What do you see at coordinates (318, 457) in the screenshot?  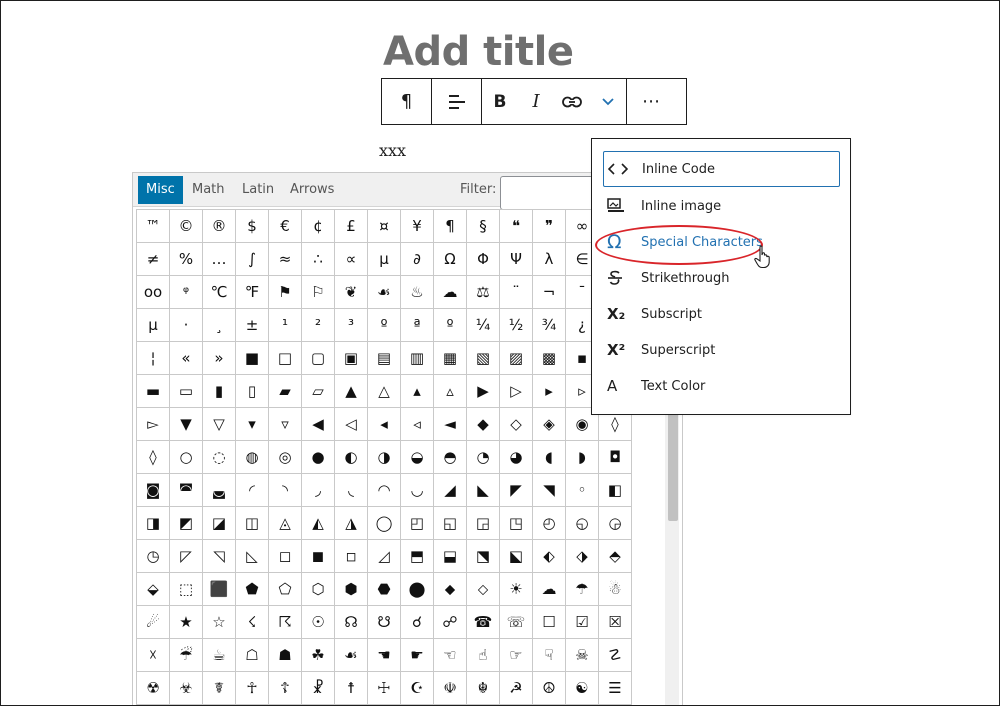 I see `character-cell: ●` at bounding box center [318, 457].